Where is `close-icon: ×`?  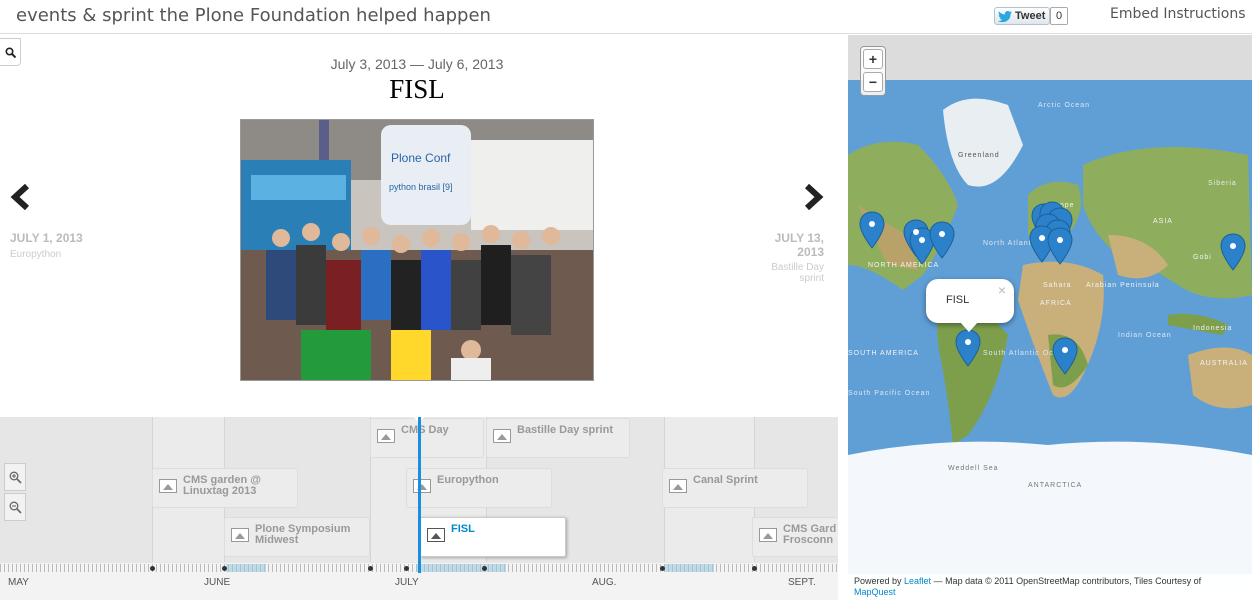 close-icon: × is located at coordinates (1002, 290).